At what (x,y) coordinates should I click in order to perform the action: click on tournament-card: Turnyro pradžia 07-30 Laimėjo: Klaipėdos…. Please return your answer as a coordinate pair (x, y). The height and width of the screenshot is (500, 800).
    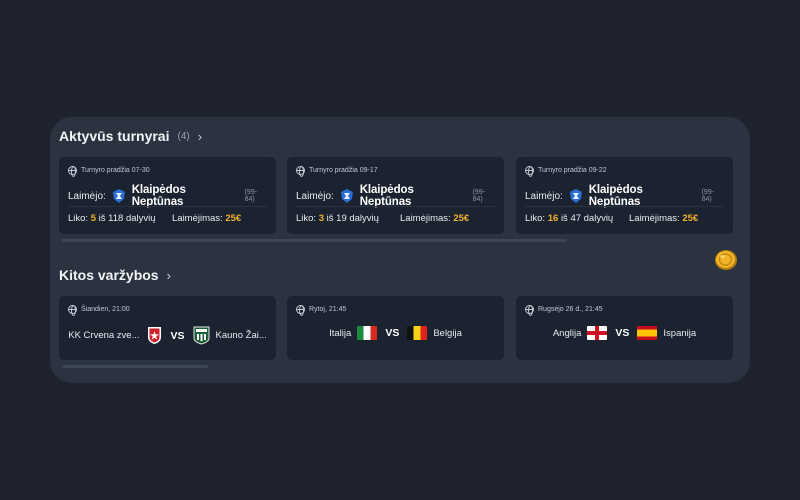
    Looking at the image, I should click on (167, 195).